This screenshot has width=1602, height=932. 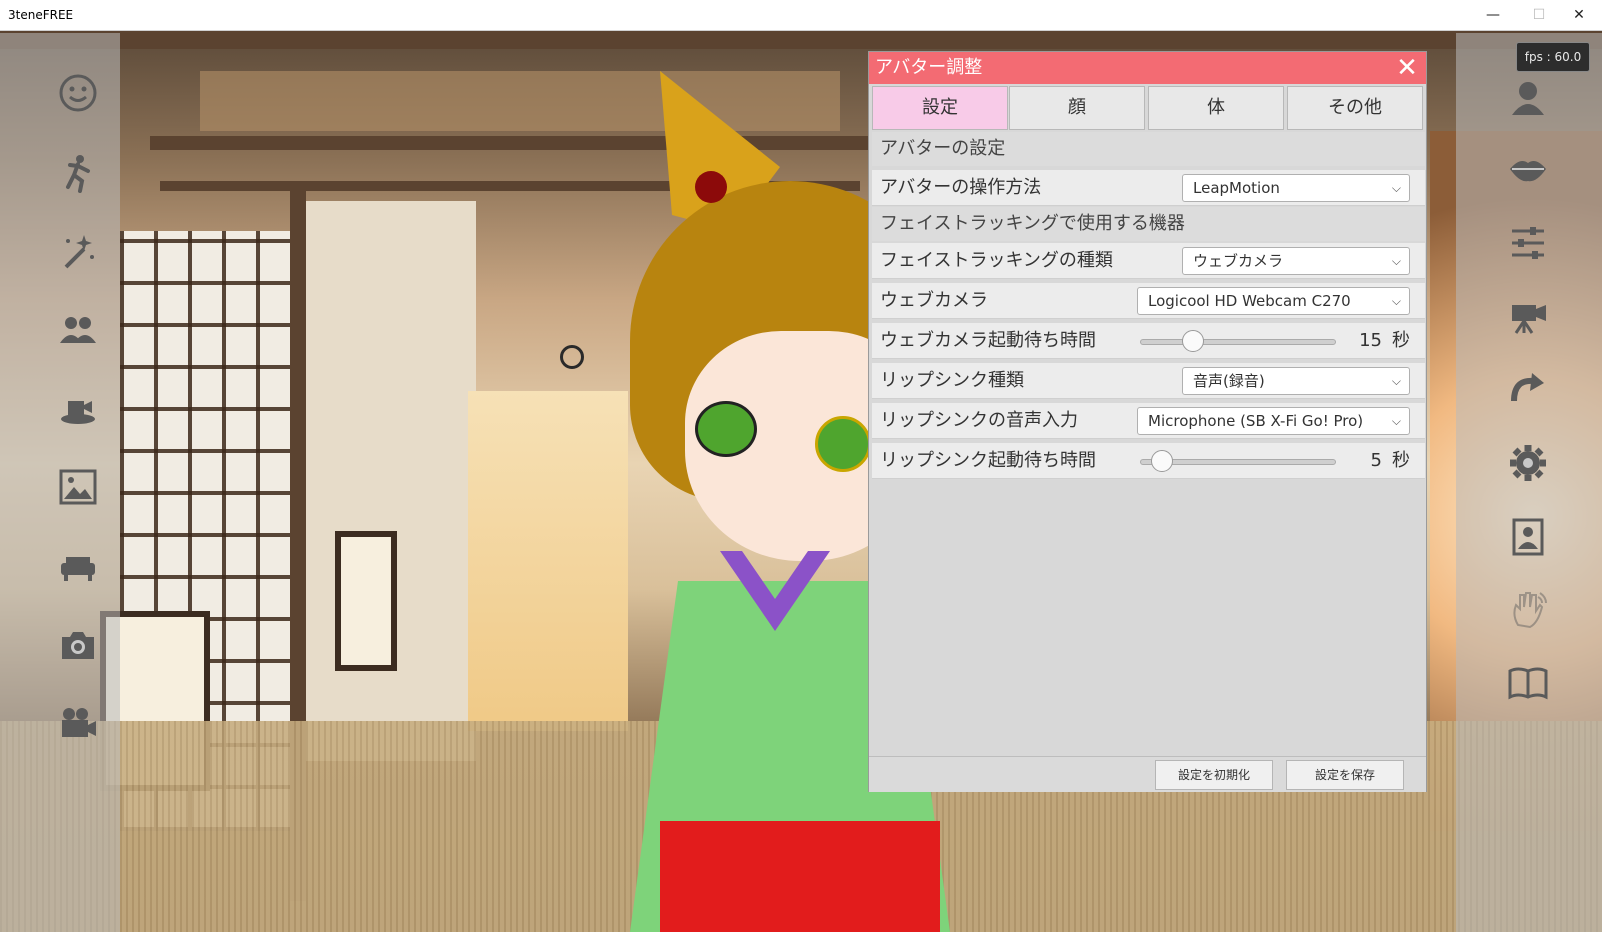 I want to click on avatar-obi, so click(x=800, y=876).